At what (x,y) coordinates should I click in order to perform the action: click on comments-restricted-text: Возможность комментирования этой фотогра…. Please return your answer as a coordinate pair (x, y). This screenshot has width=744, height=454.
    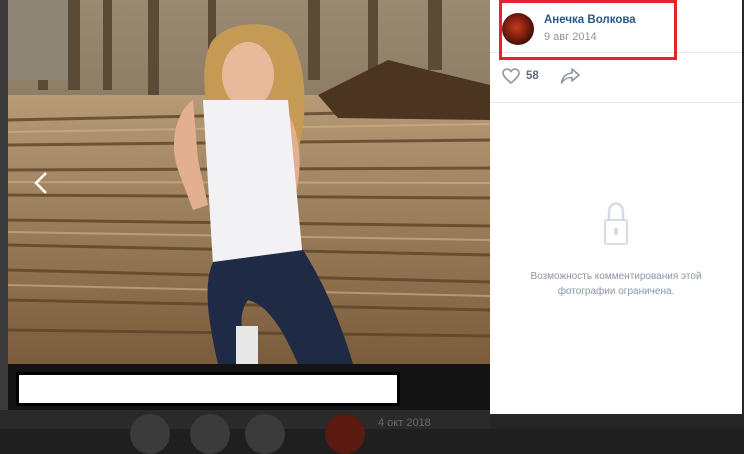
    Looking at the image, I should click on (616, 284).